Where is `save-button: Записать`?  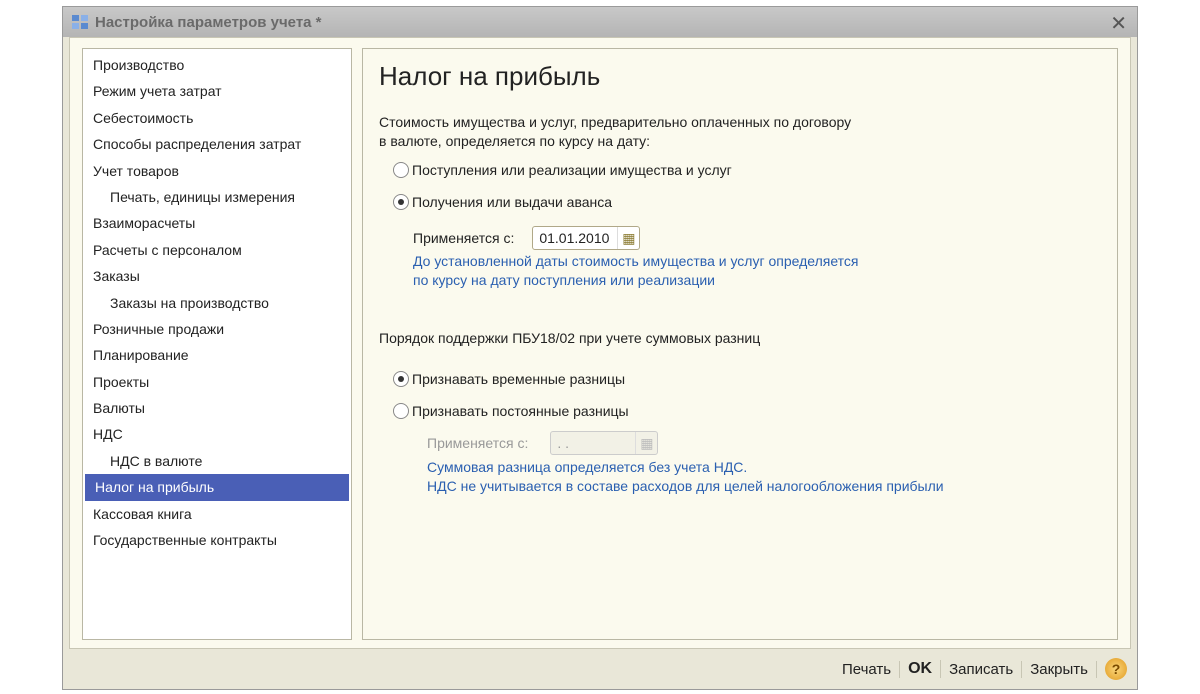
save-button: Записать is located at coordinates (982, 669).